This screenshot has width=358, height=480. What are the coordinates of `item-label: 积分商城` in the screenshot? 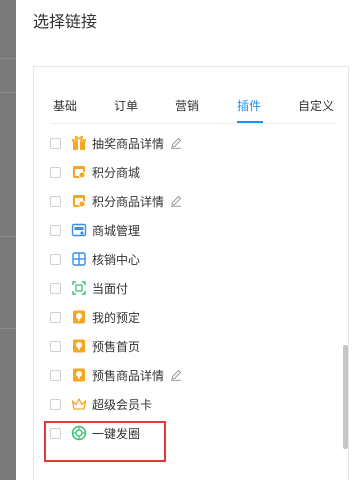 It's located at (116, 172).